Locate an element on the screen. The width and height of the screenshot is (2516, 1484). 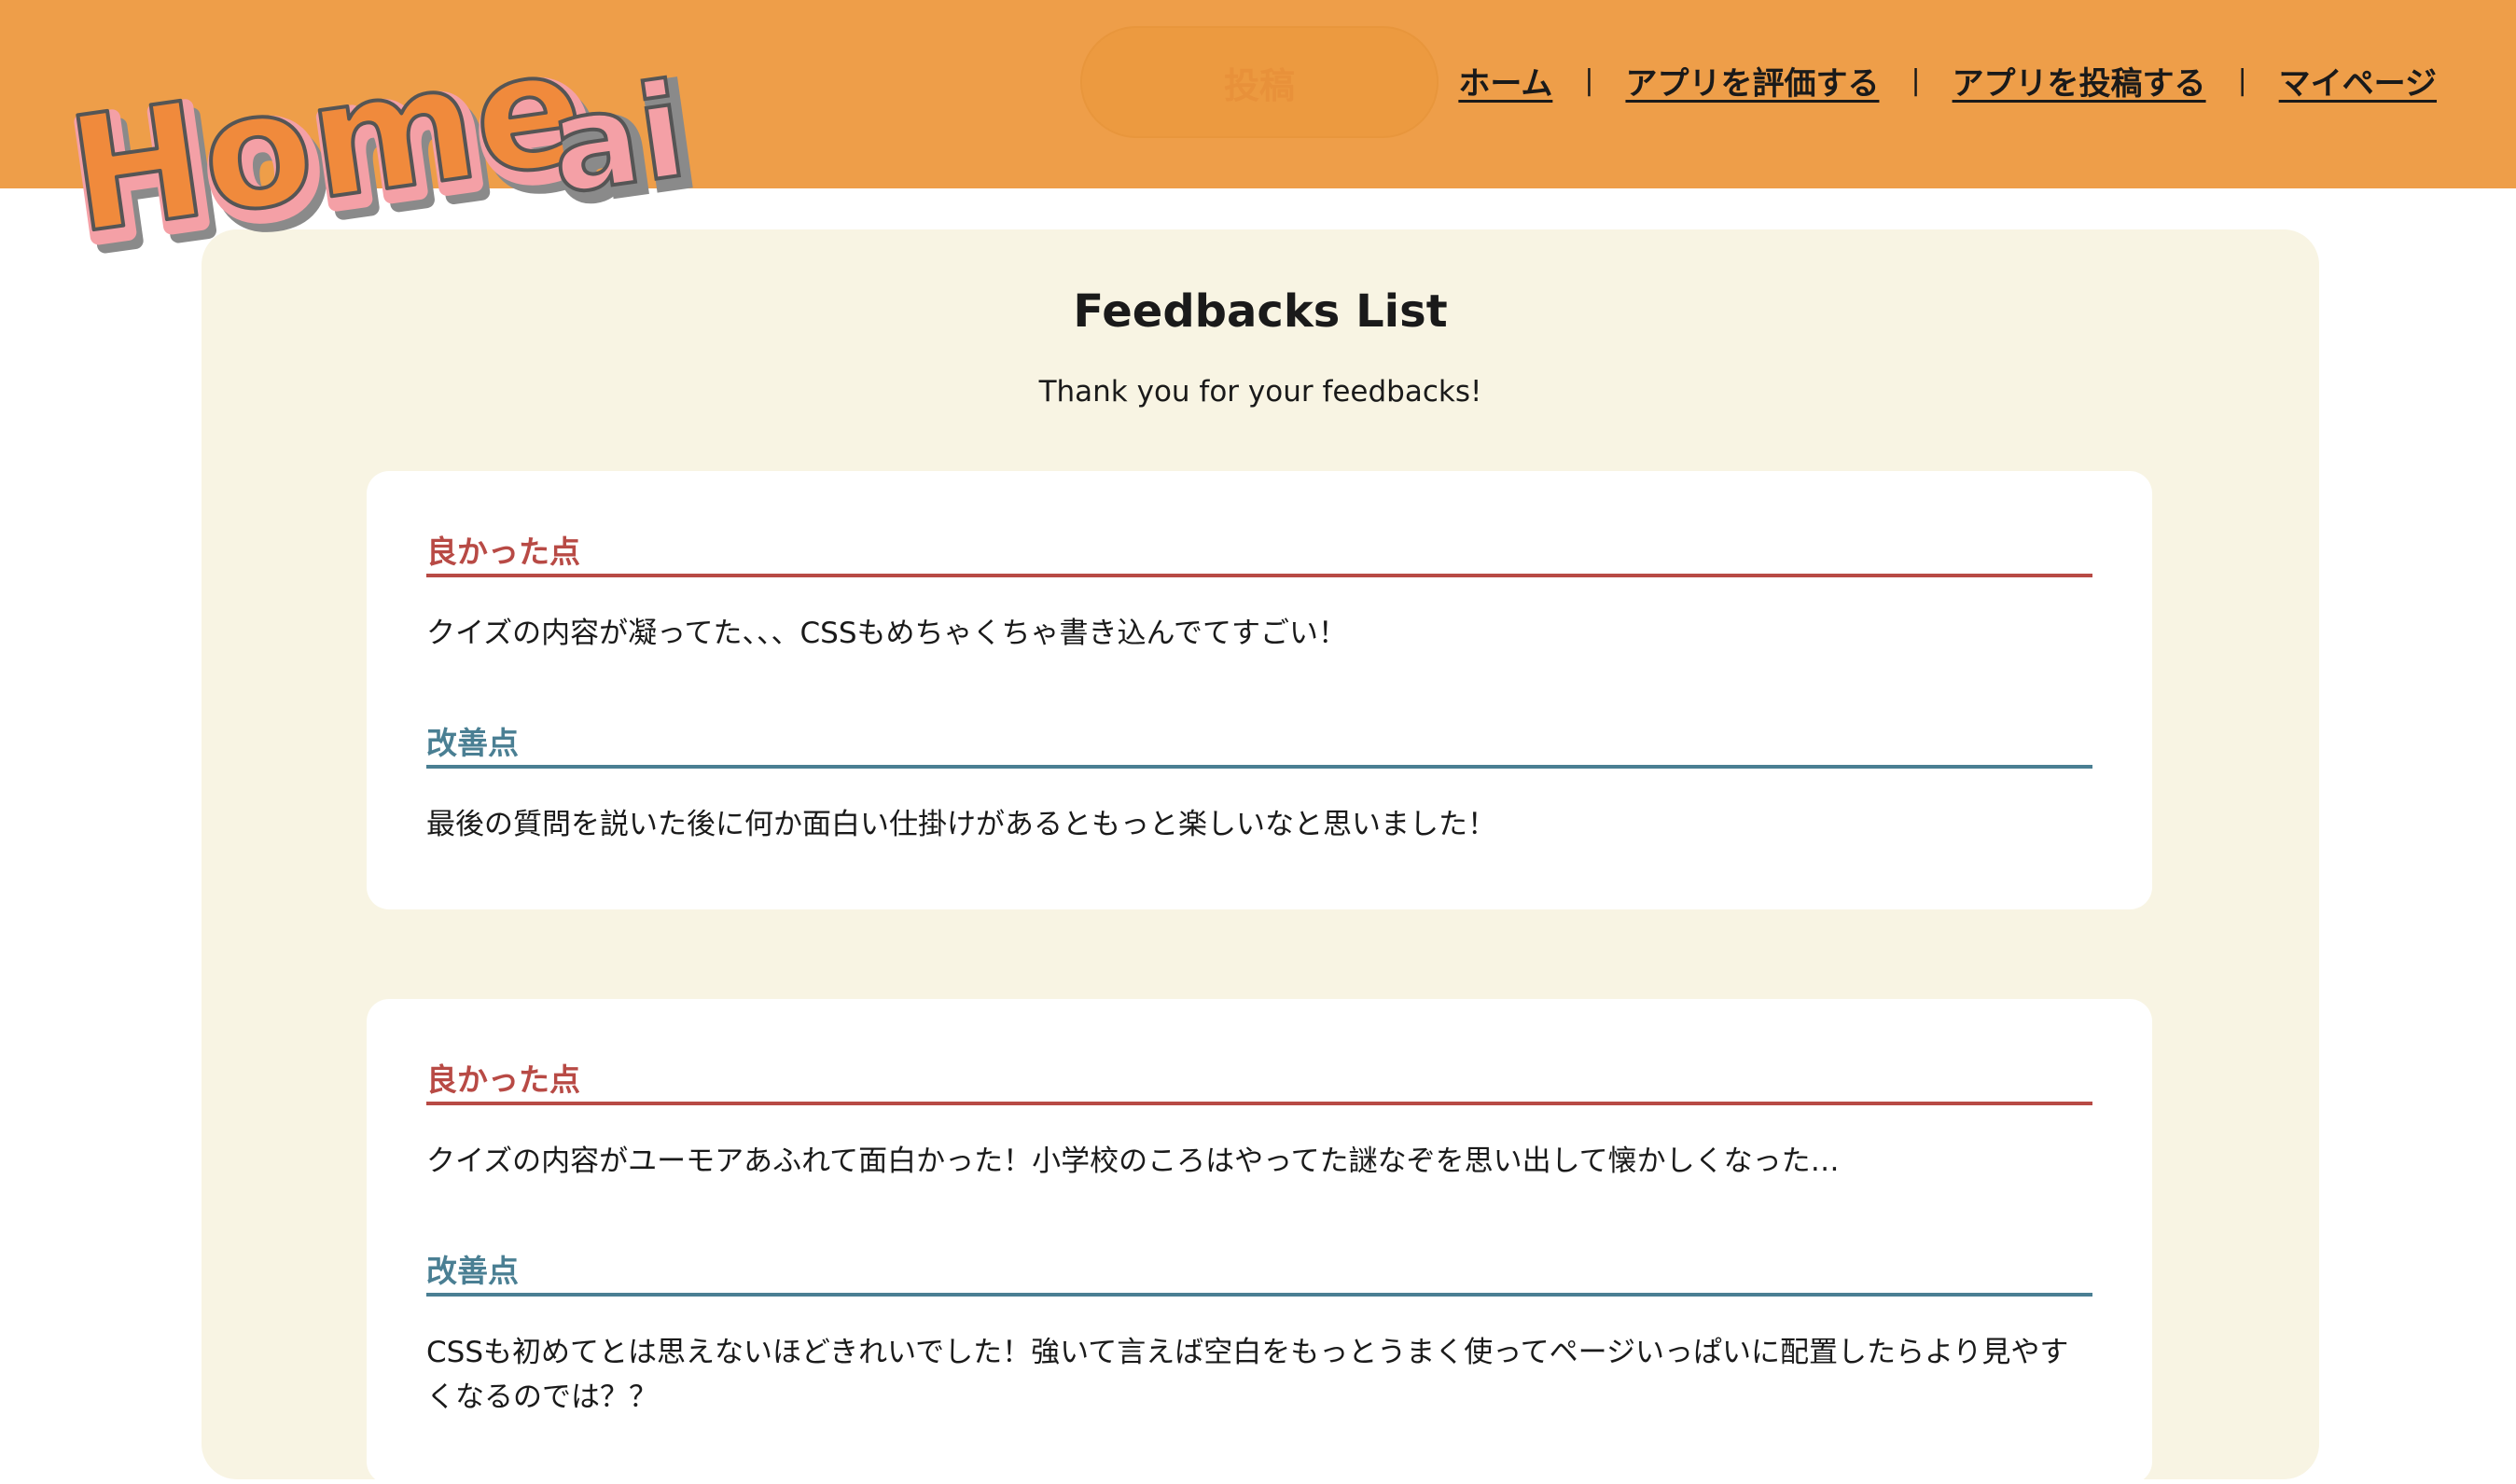
homeai-logo: Home Home Home ai ai is located at coordinates (408, 153).